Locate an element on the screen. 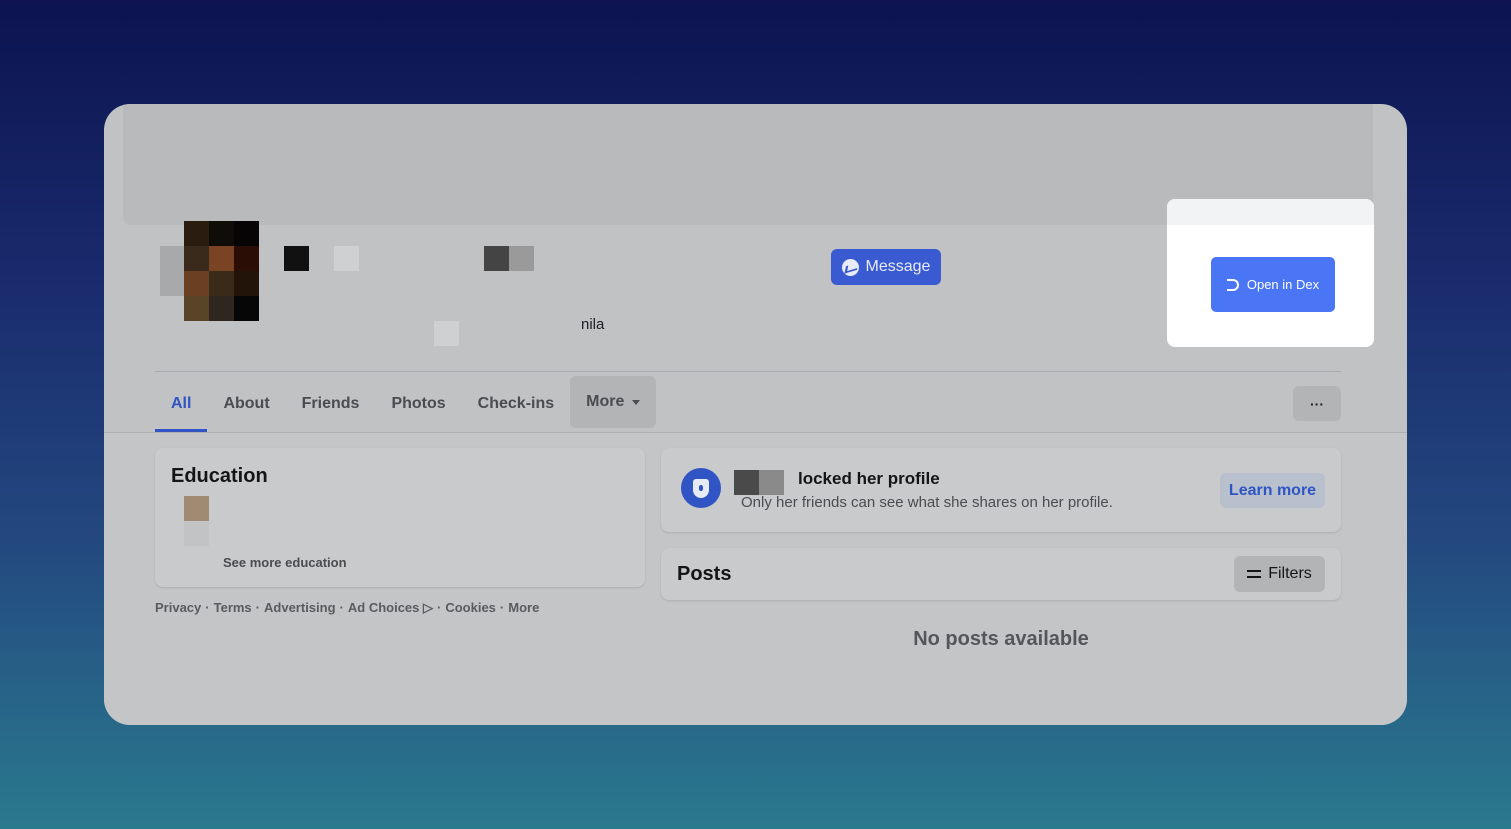 The image size is (1511, 829). tab-all-label: All is located at coordinates (181, 403).